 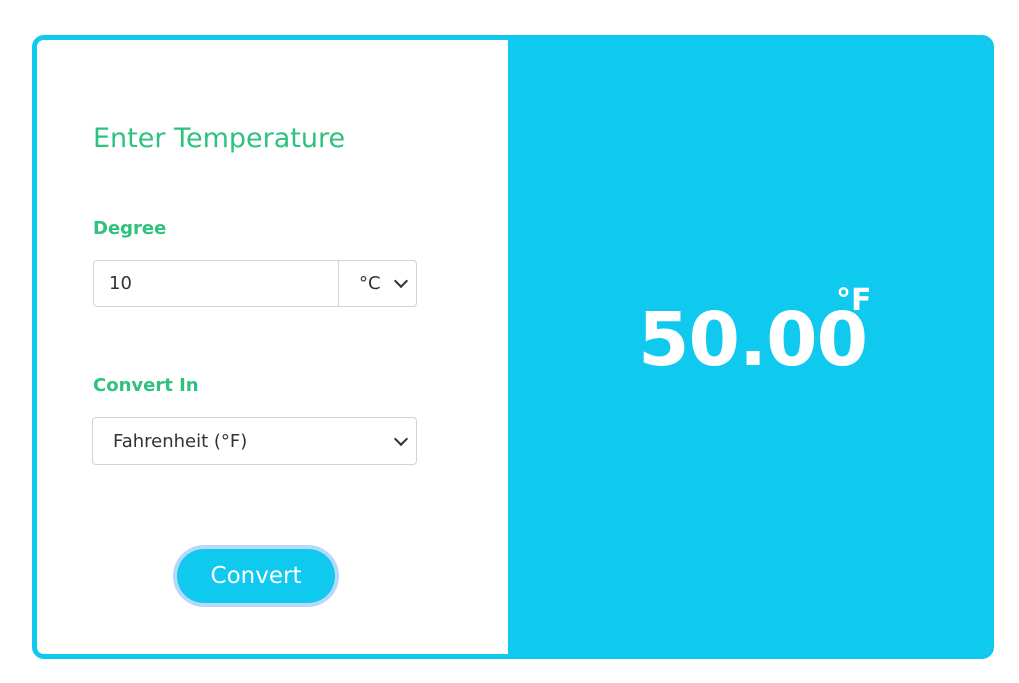 What do you see at coordinates (854, 300) in the screenshot?
I see `result-unit: °F` at bounding box center [854, 300].